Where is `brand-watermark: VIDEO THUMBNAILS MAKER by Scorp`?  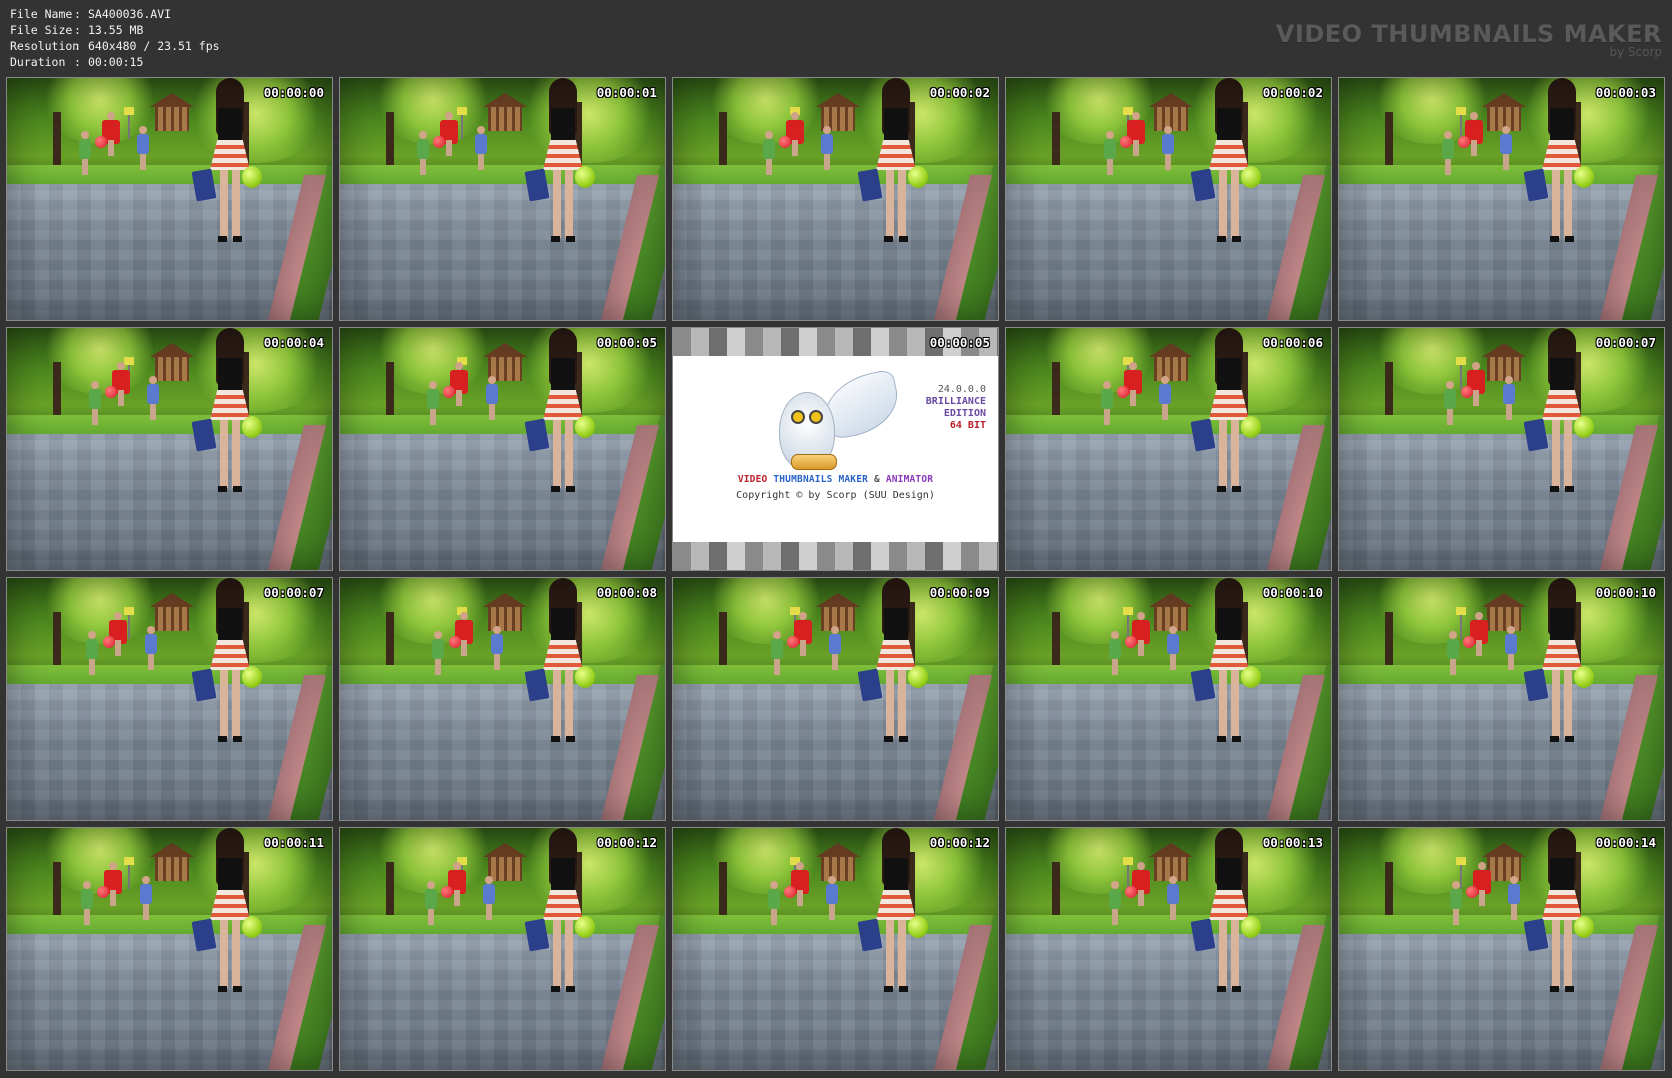 brand-watermark: VIDEO THUMBNAILS MAKER by Scorp is located at coordinates (1469, 39).